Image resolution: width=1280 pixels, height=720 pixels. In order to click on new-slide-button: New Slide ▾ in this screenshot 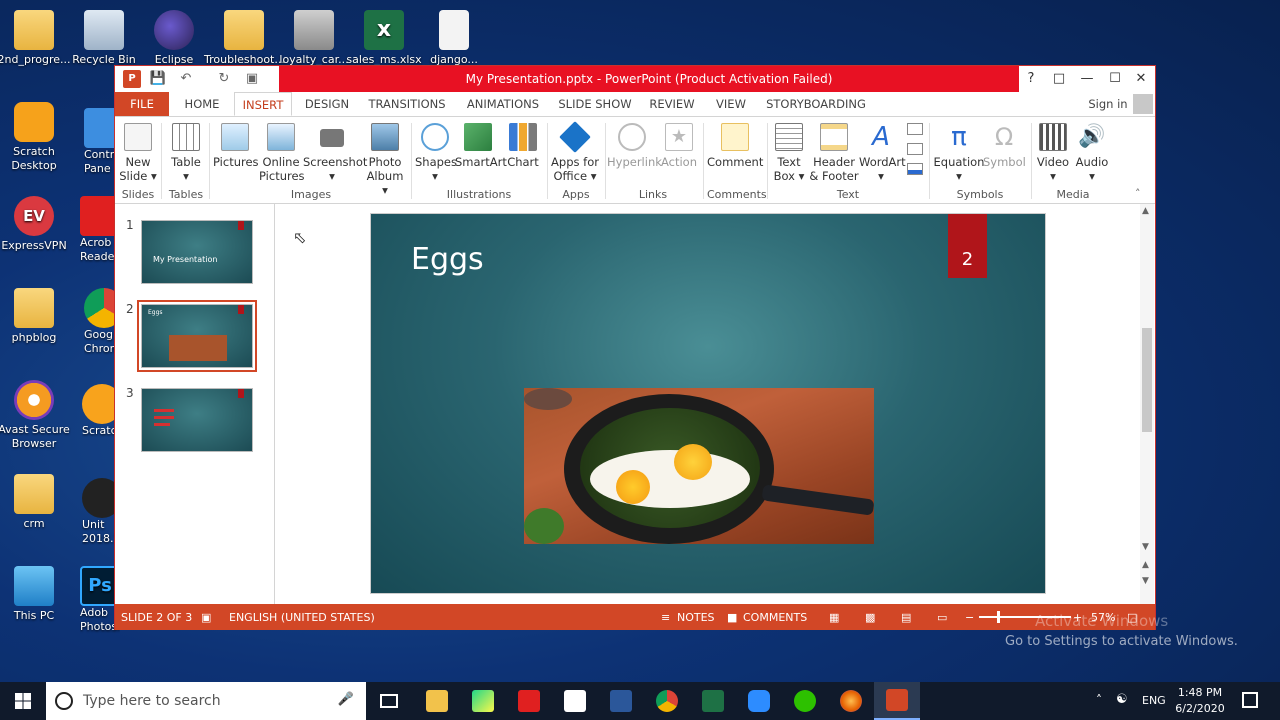, I will do `click(138, 153)`.